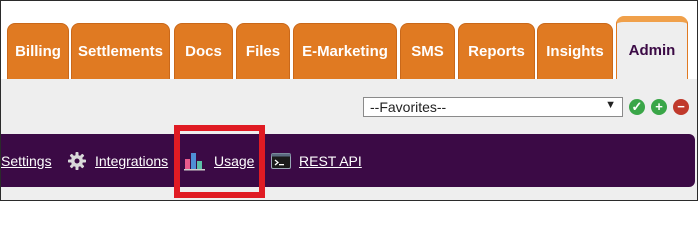  What do you see at coordinates (637, 107) in the screenshot?
I see `check-icon: ✓` at bounding box center [637, 107].